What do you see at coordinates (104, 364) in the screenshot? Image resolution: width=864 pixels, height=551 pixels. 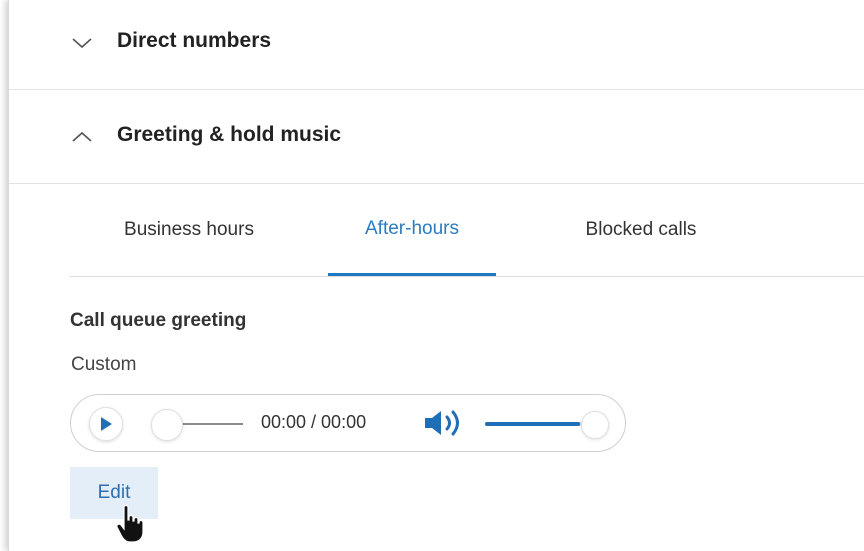 I see `greeting-type-value: Custom` at bounding box center [104, 364].